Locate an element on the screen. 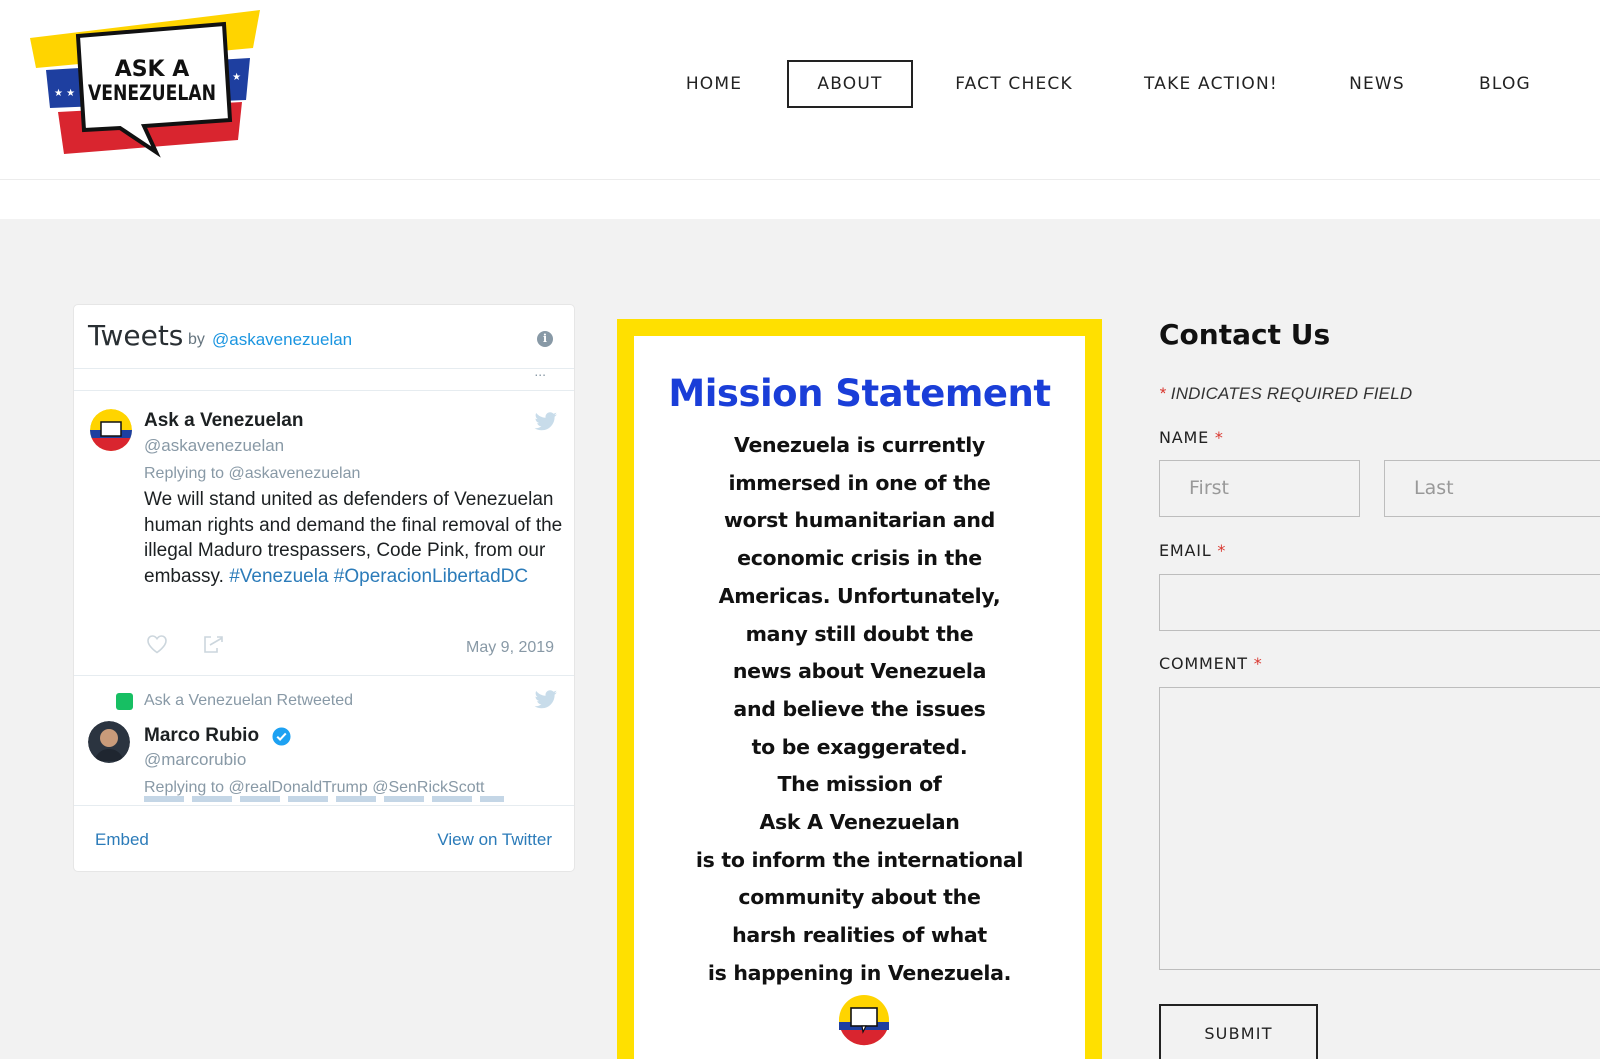 The height and width of the screenshot is (1059, 1600). mission-title: Mission Statement is located at coordinates (859, 393).